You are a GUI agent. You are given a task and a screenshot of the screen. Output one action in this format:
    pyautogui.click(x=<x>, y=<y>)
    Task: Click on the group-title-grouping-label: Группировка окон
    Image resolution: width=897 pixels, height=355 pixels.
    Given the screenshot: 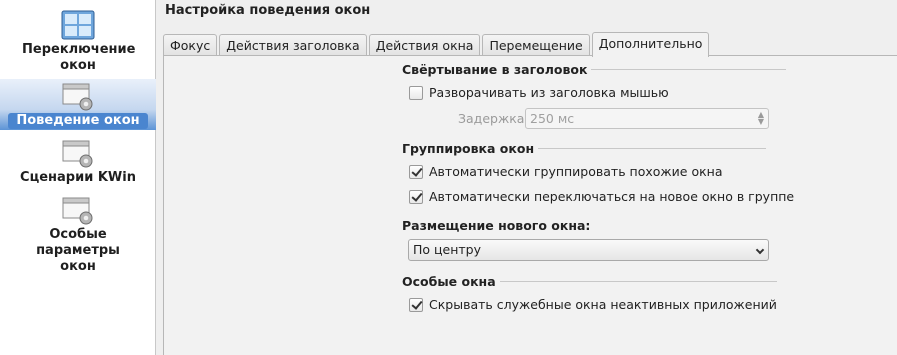 What is the action you would take?
    pyautogui.click(x=468, y=148)
    